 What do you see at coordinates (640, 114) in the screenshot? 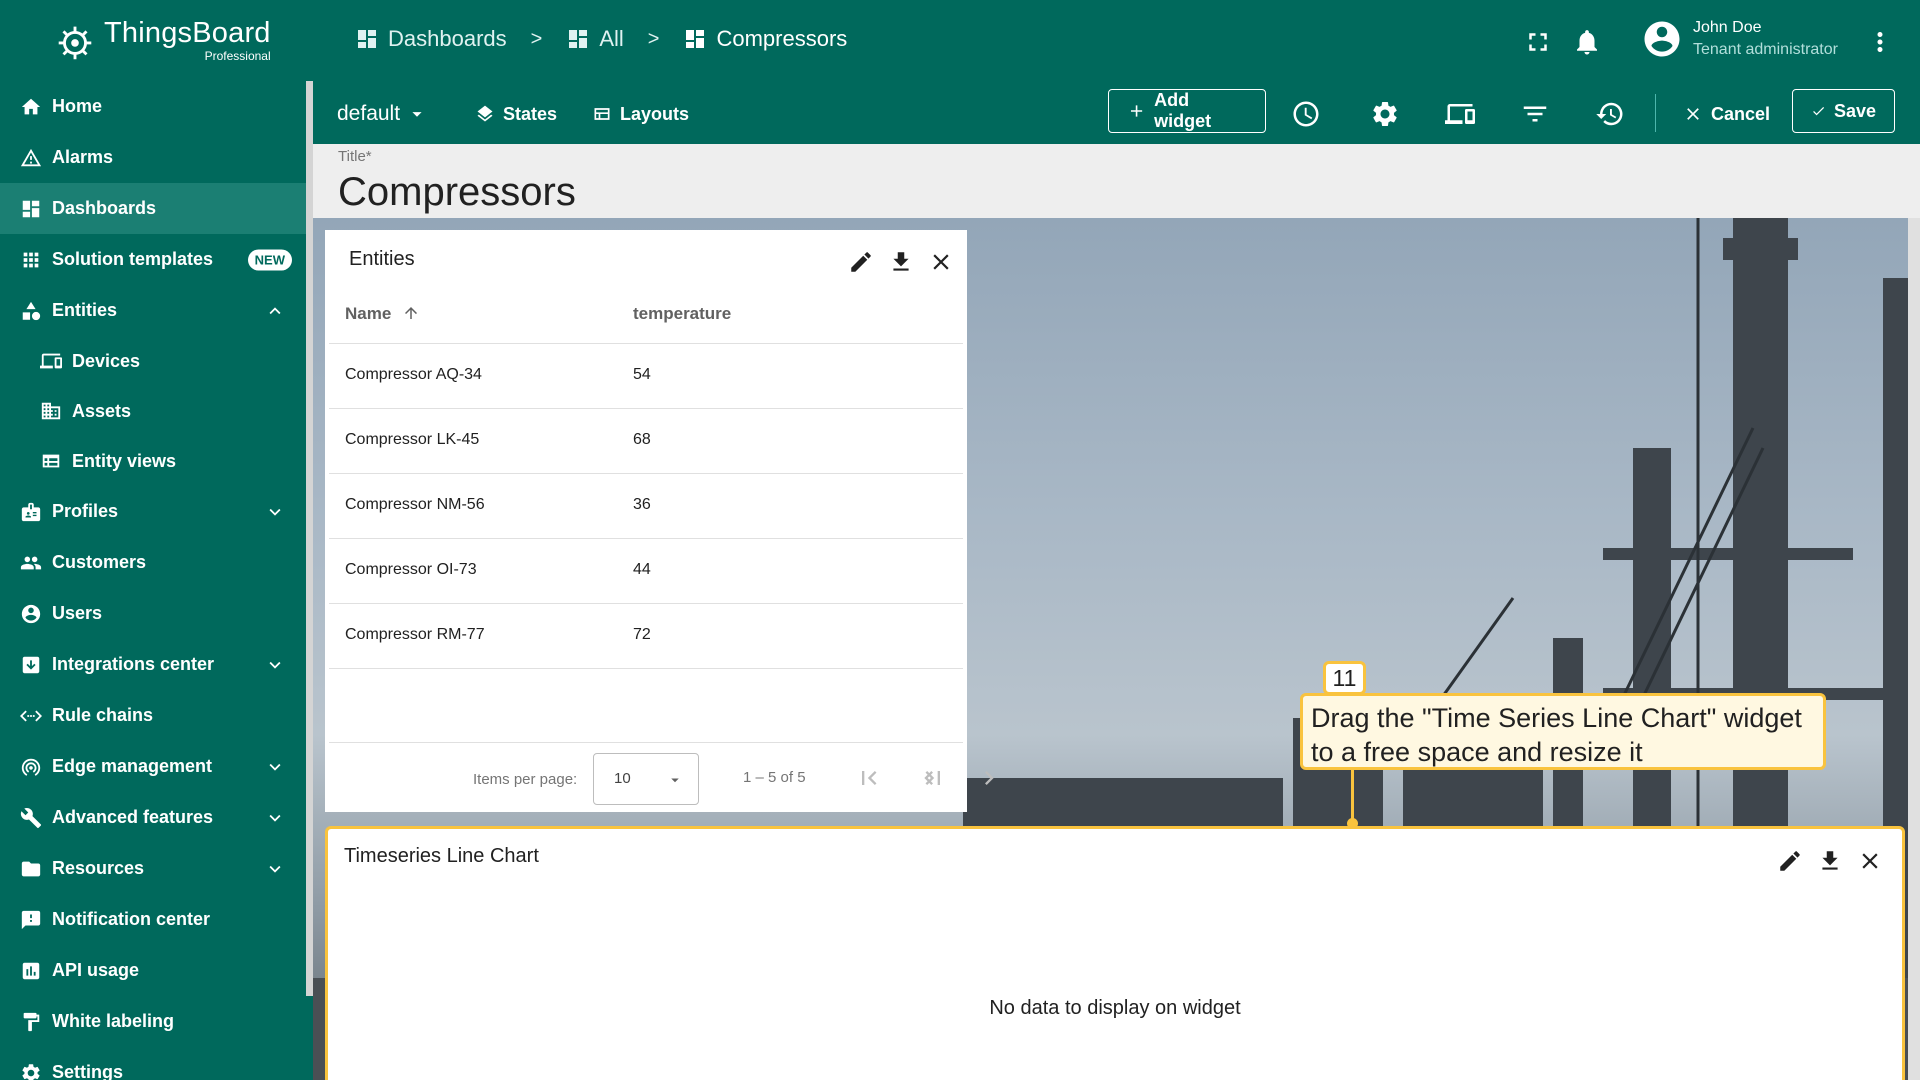
I see `layouts-button: Layouts` at bounding box center [640, 114].